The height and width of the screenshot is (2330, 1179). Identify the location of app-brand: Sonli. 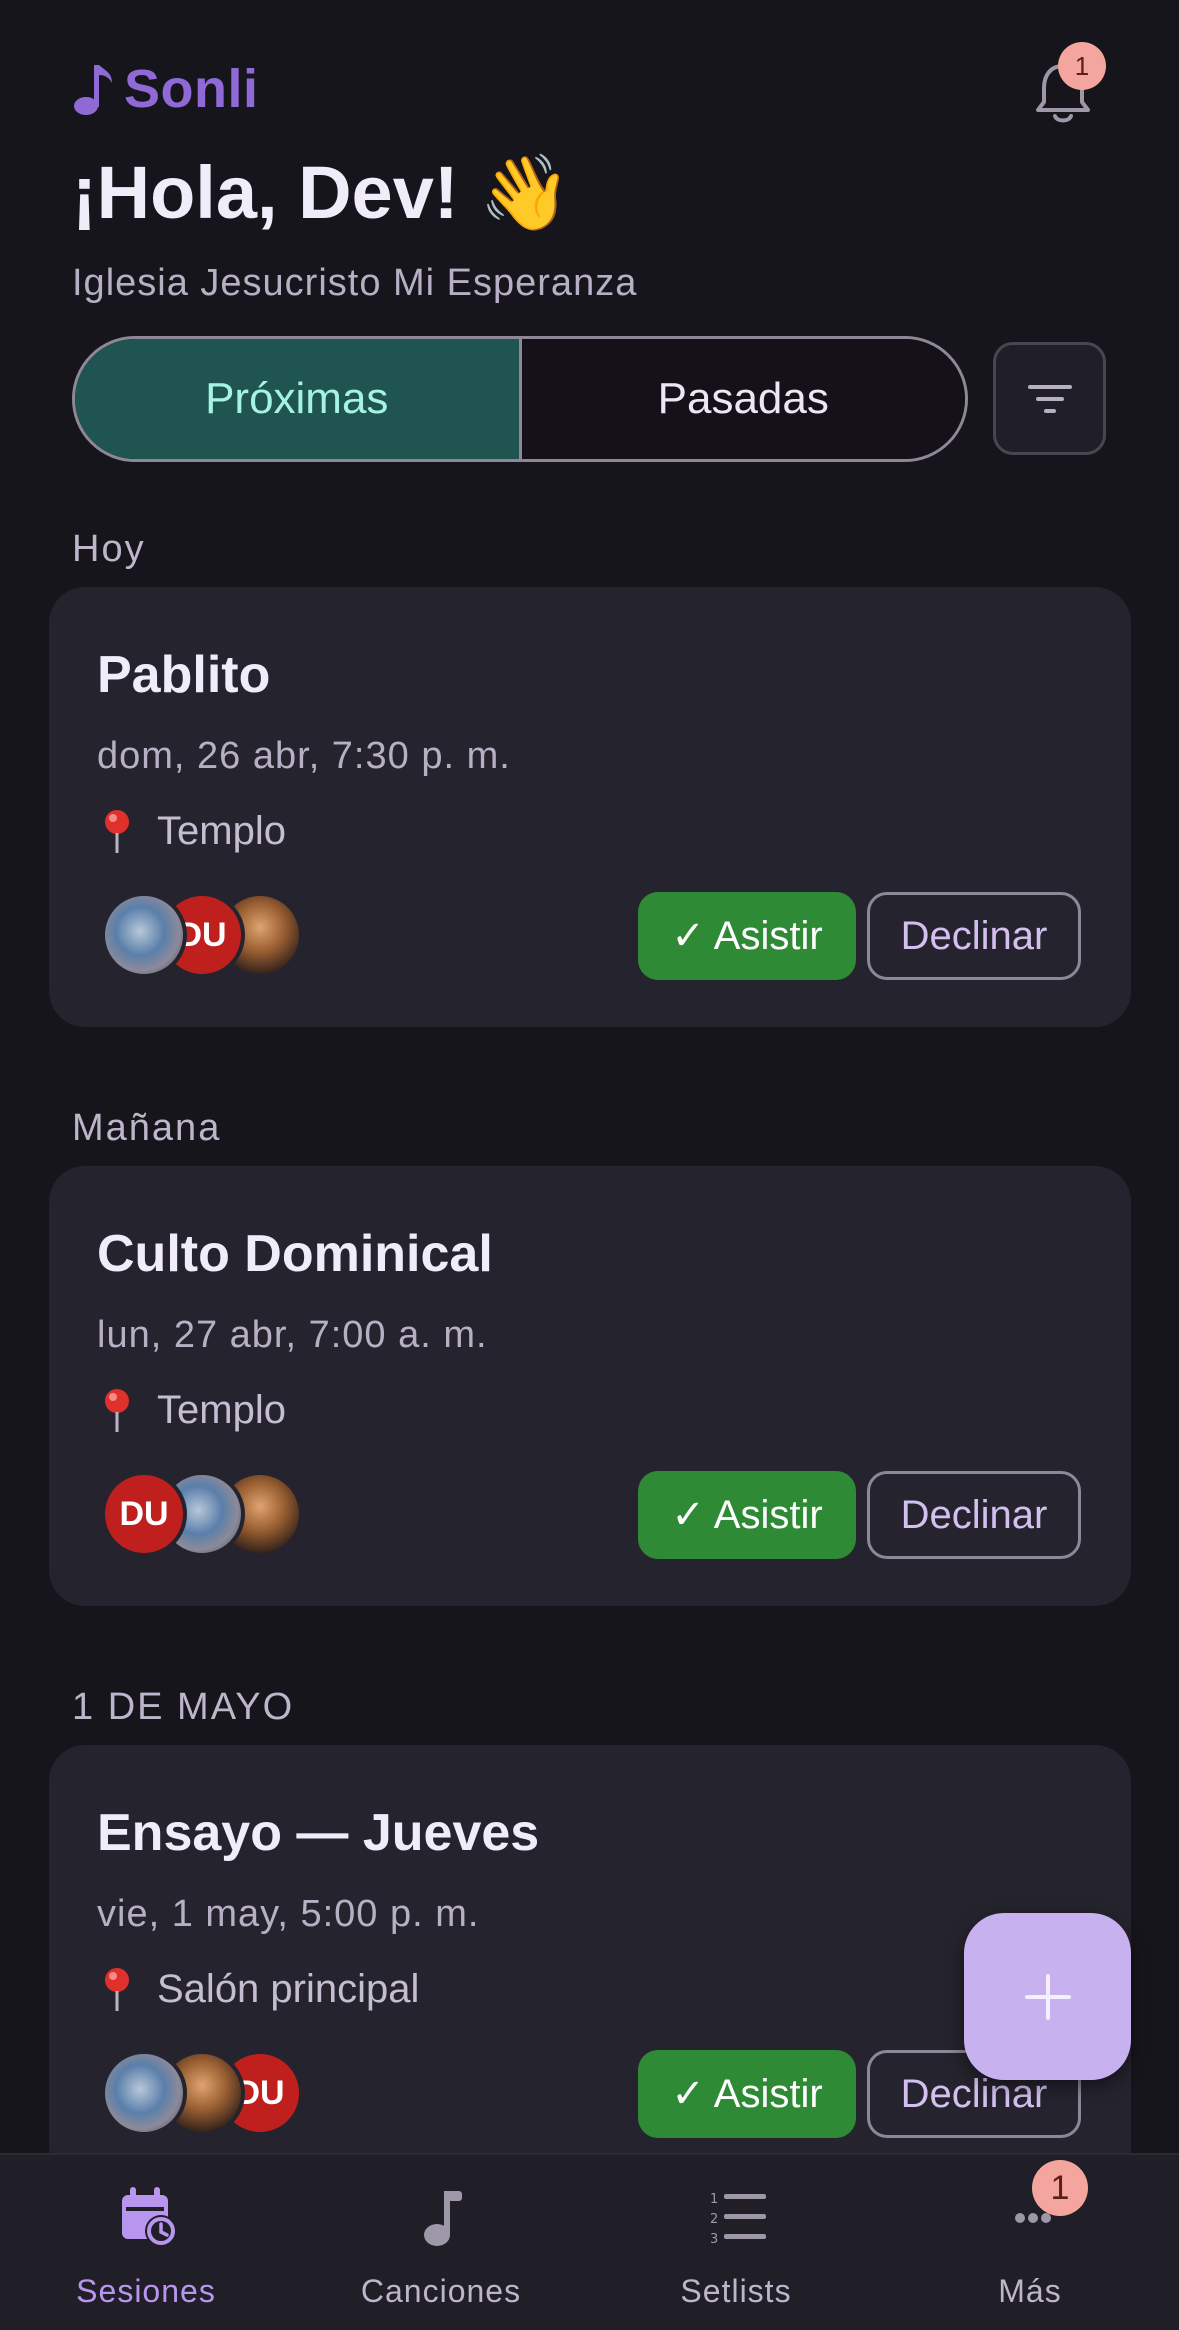
(165, 89).